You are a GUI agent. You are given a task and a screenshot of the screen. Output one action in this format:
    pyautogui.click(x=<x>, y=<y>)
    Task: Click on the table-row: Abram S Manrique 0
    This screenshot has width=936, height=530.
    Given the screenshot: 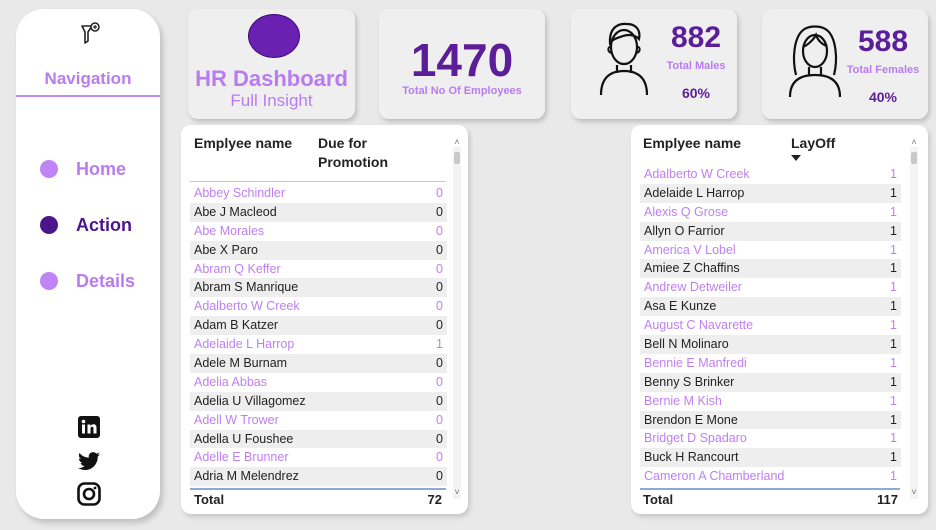 What is the action you would take?
    pyautogui.click(x=318, y=288)
    